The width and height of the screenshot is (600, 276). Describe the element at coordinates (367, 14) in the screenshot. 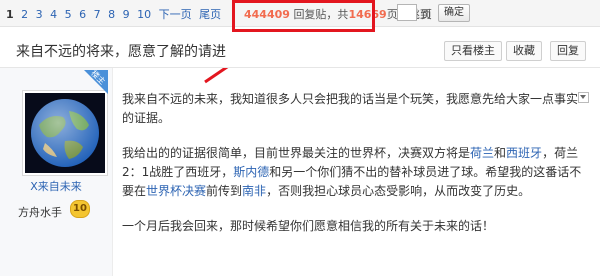

I see `page-count: 14669` at that location.